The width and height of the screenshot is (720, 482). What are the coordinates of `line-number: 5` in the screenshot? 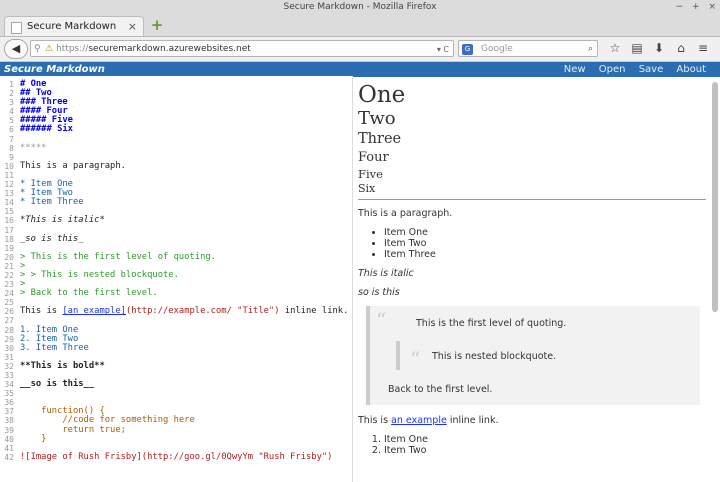 It's located at (11, 121).